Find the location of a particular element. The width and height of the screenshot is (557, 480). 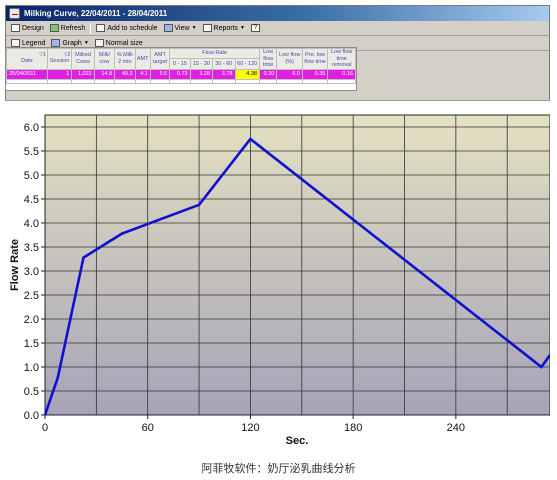

x-tick-label: 0 is located at coordinates (45, 428).